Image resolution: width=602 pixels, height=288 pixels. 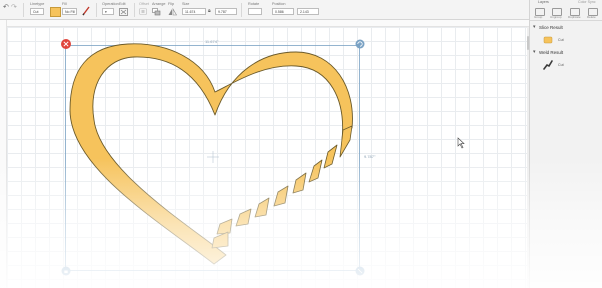 I want to click on rotate-handle, so click(x=360, y=44).